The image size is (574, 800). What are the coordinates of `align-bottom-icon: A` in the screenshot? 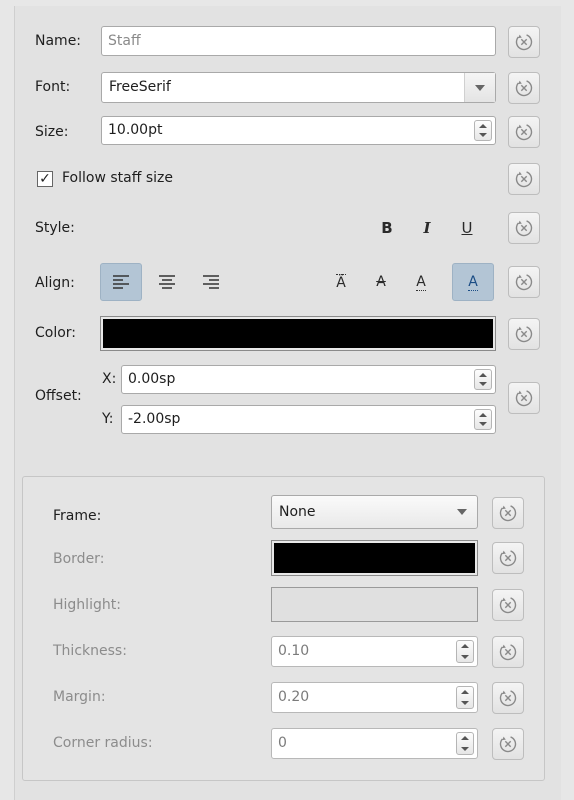 It's located at (473, 282).